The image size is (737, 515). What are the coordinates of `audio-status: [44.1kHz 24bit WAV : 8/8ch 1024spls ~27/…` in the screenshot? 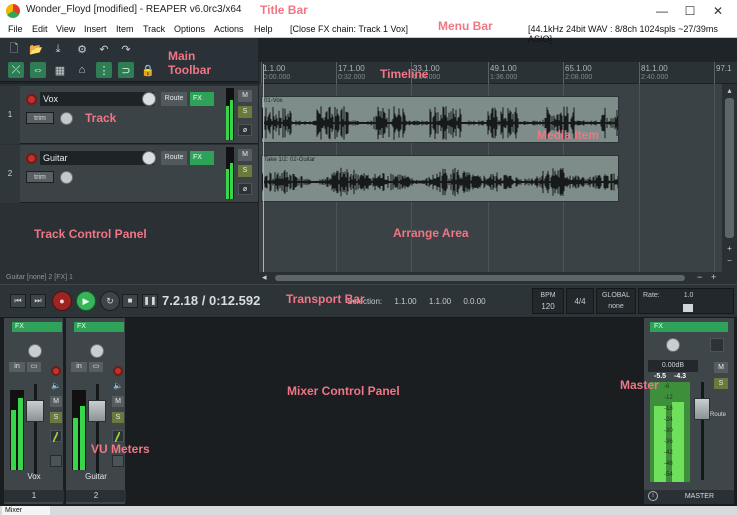 It's located at (632, 34).